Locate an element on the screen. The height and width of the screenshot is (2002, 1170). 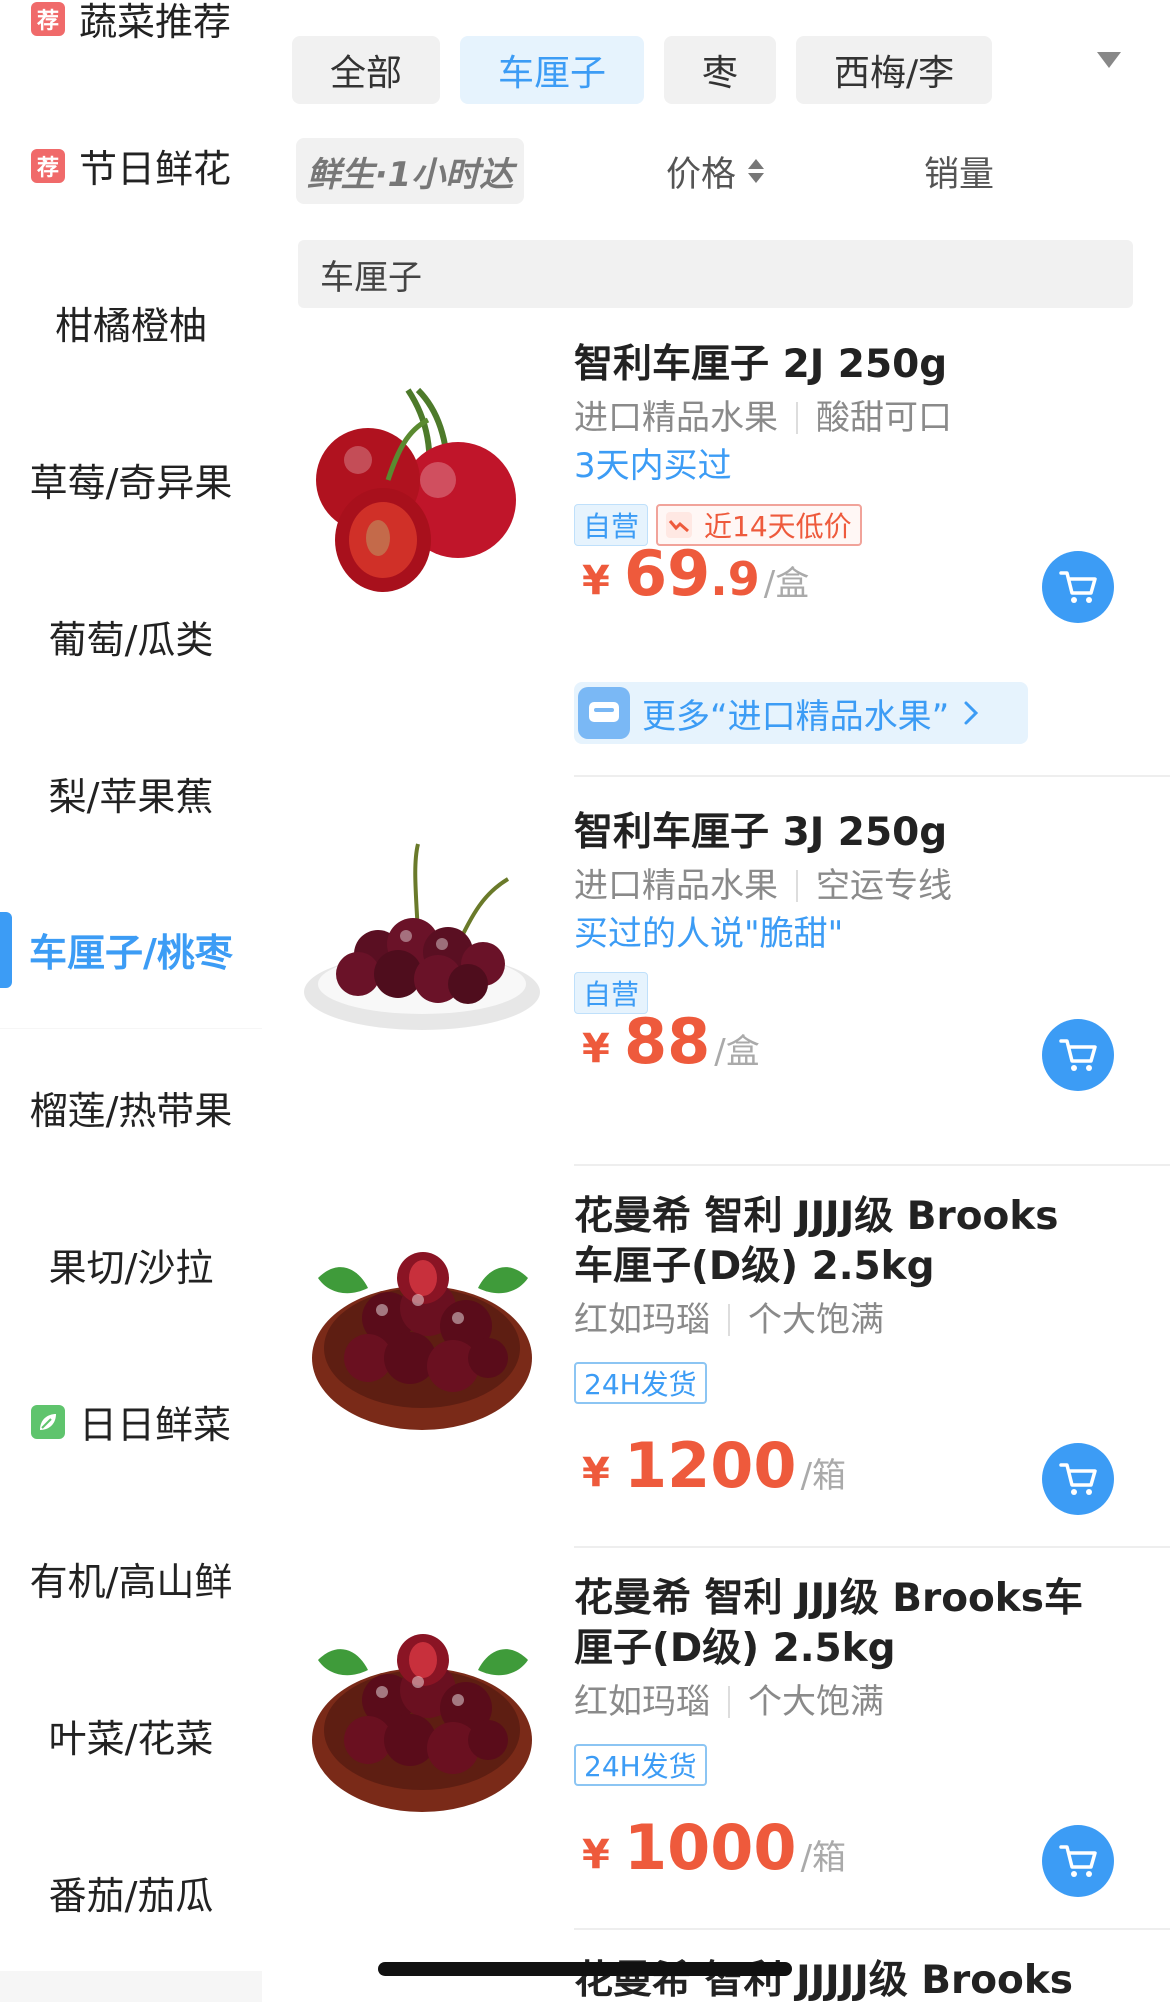
sort-bar: 鲜生·1小时达 价格 销量 is located at coordinates (716, 171).